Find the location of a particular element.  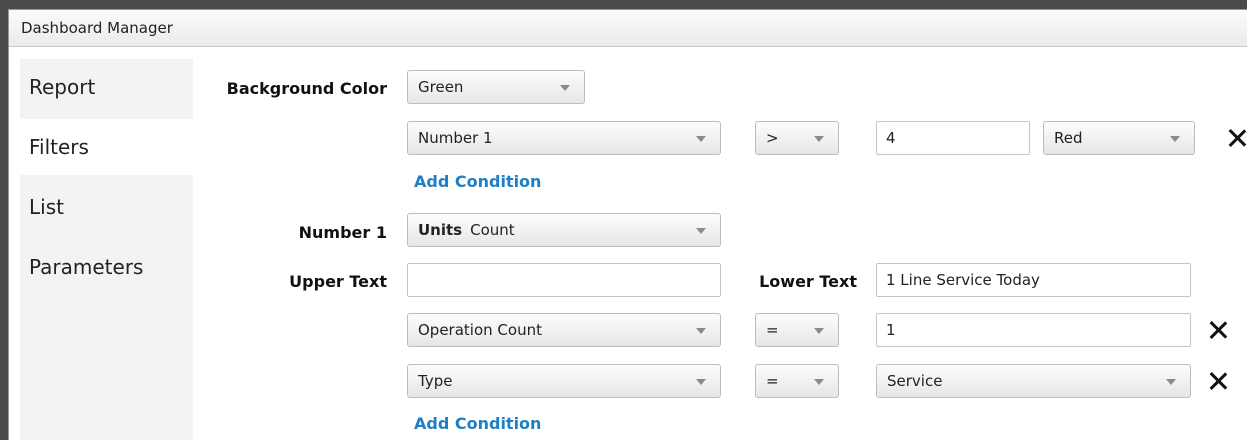

lower-text-label: Lower Text is located at coordinates (808, 281).